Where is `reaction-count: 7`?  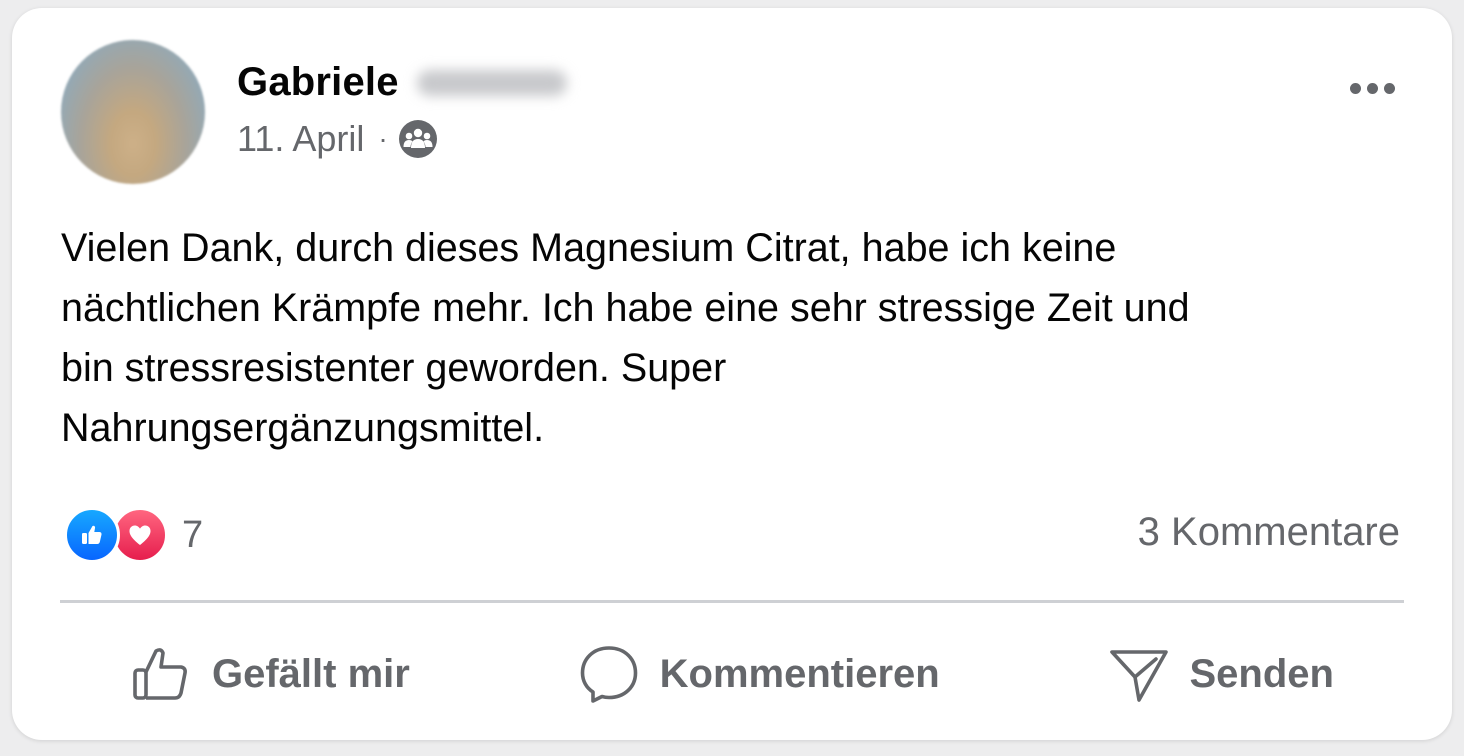
reaction-count: 7 is located at coordinates (193, 534).